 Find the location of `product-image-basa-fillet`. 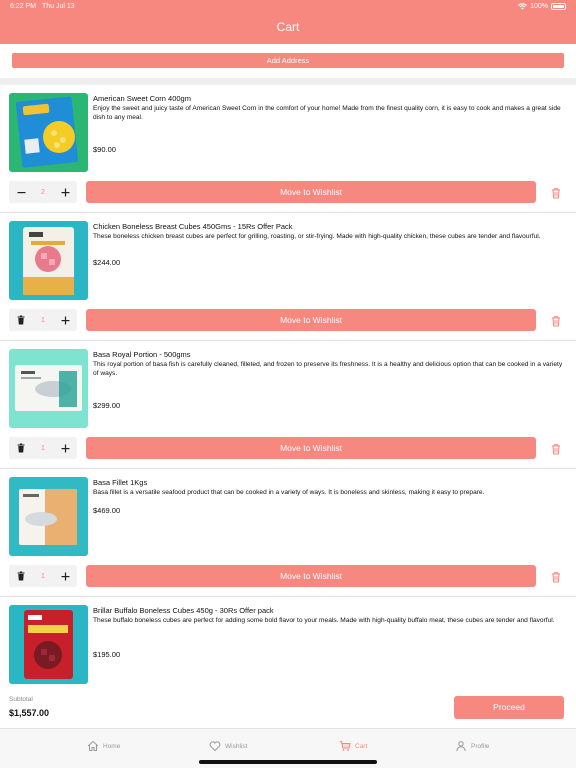

product-image-basa-fillet is located at coordinates (48, 516).